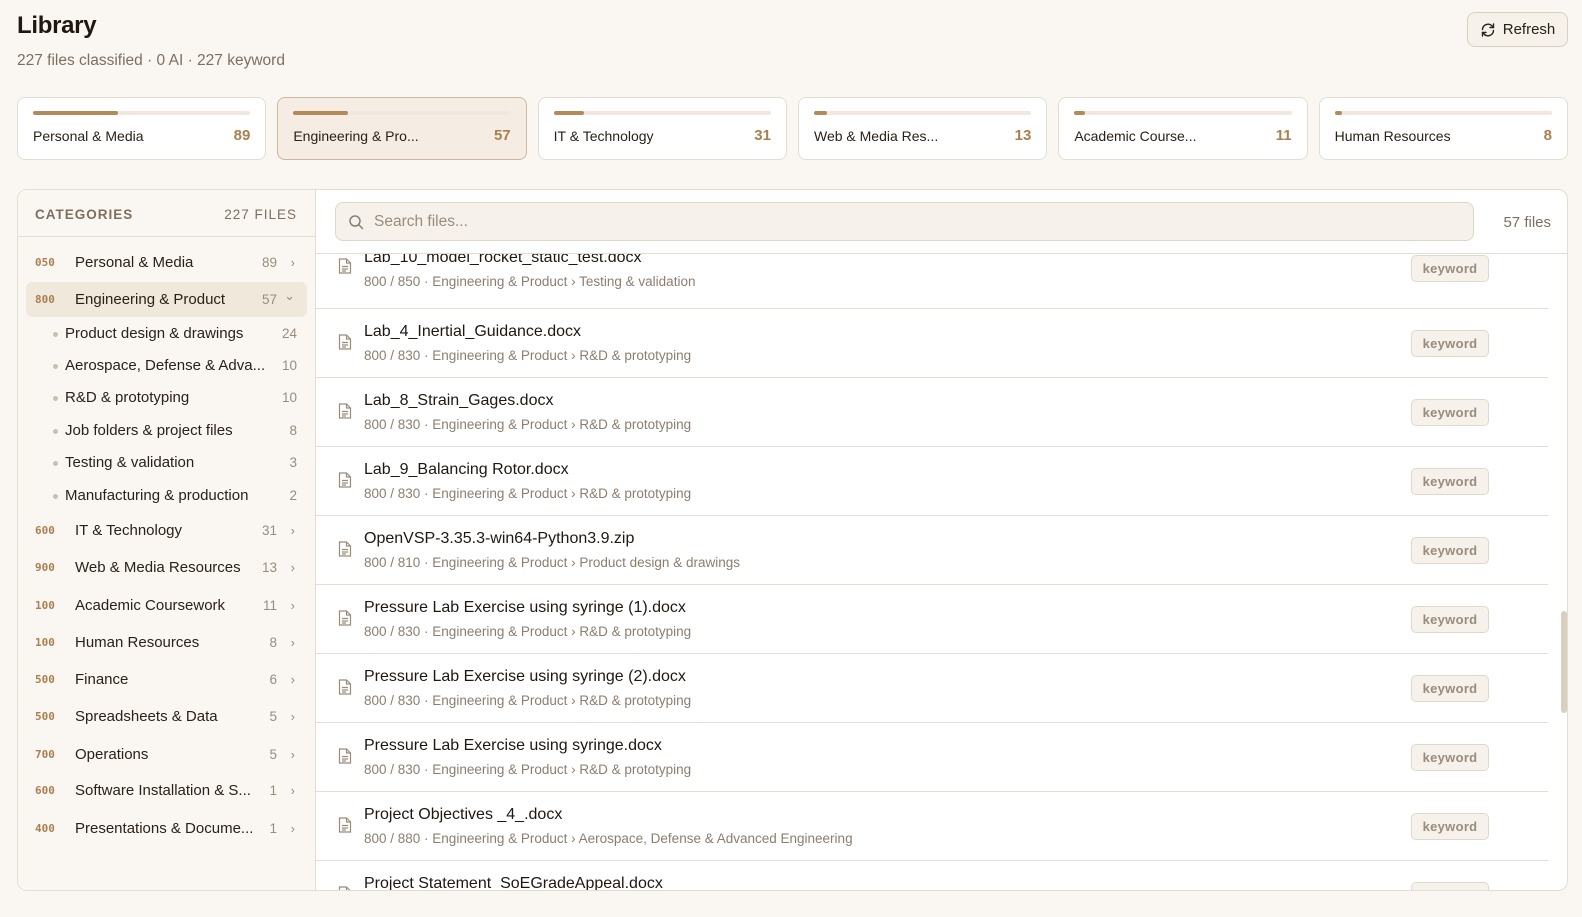 The image size is (1582, 917). Describe the element at coordinates (154, 333) in the screenshot. I see `subcategory-name: Product design & drawings` at that location.